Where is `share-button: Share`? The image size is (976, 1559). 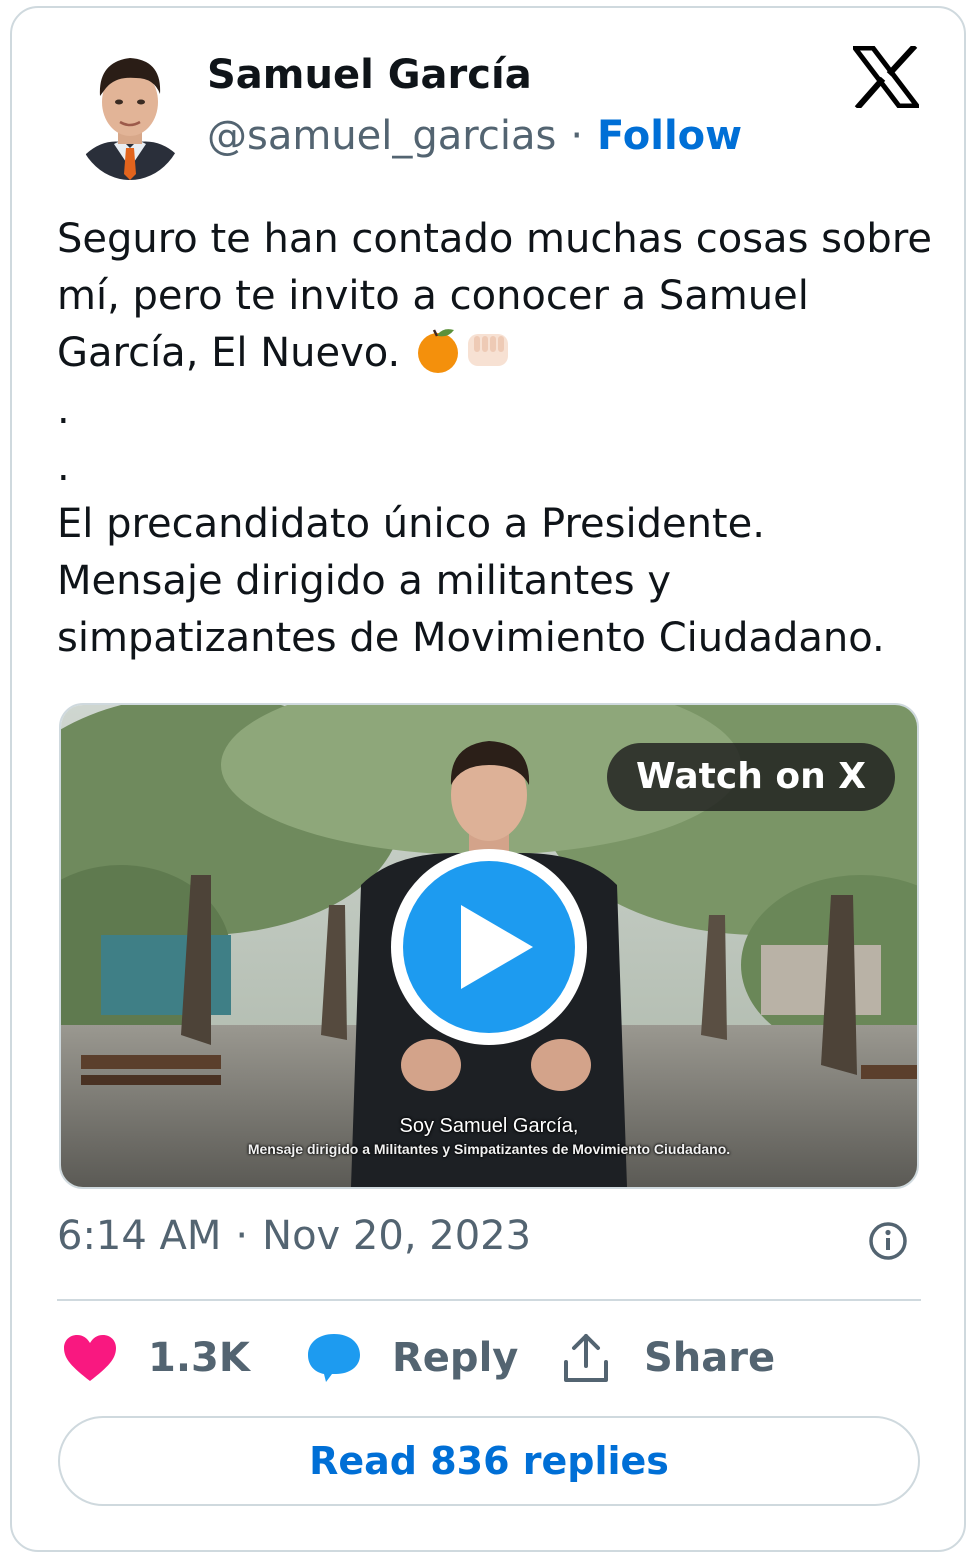 share-button: Share is located at coordinates (668, 1358).